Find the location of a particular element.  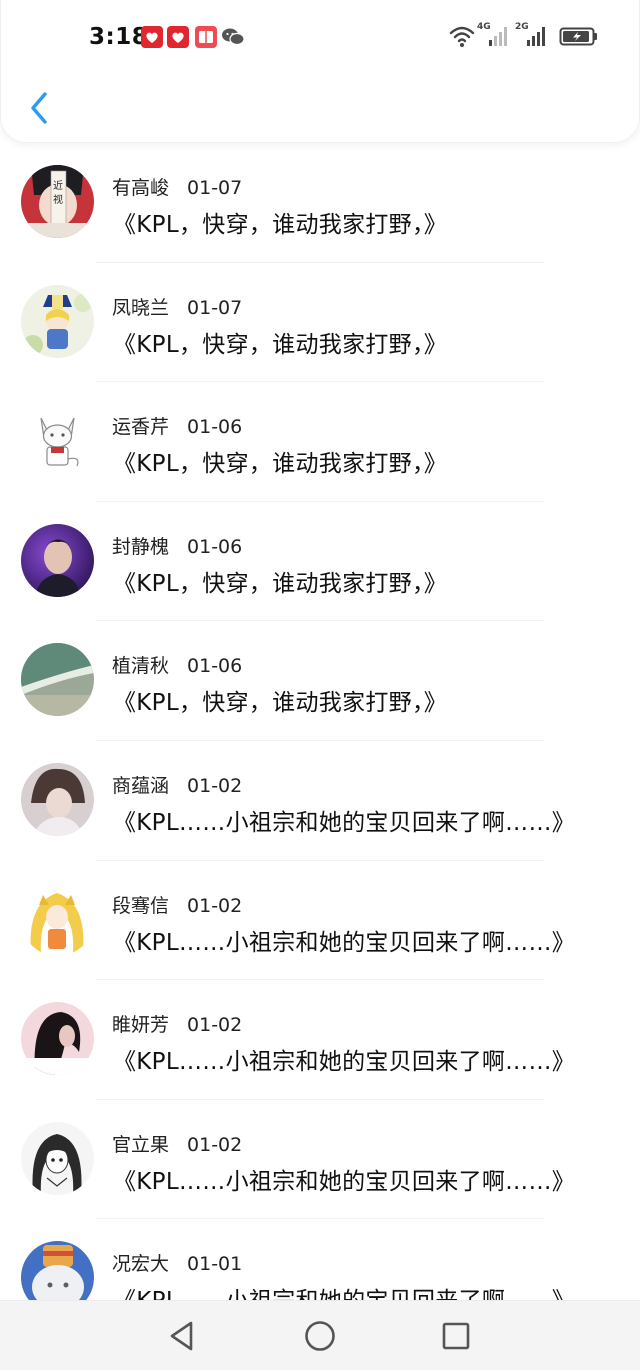

home-circle-icon is located at coordinates (320, 1336).